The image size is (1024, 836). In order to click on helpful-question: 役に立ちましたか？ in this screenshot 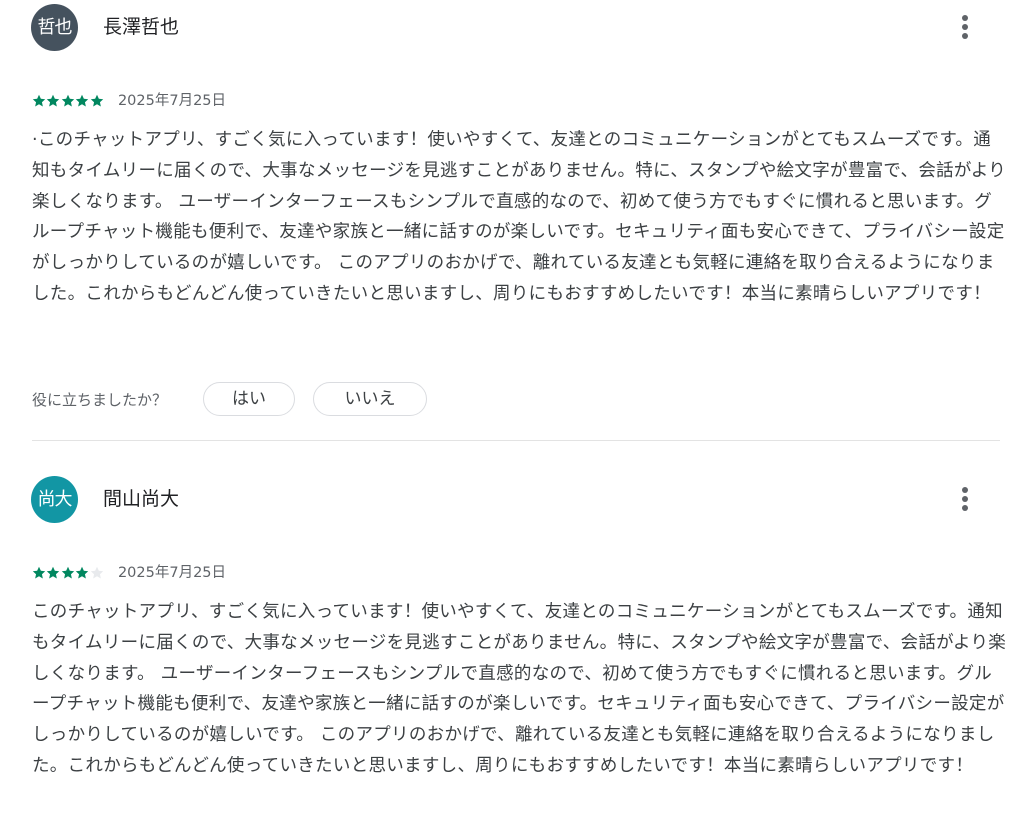, I will do `click(100, 399)`.